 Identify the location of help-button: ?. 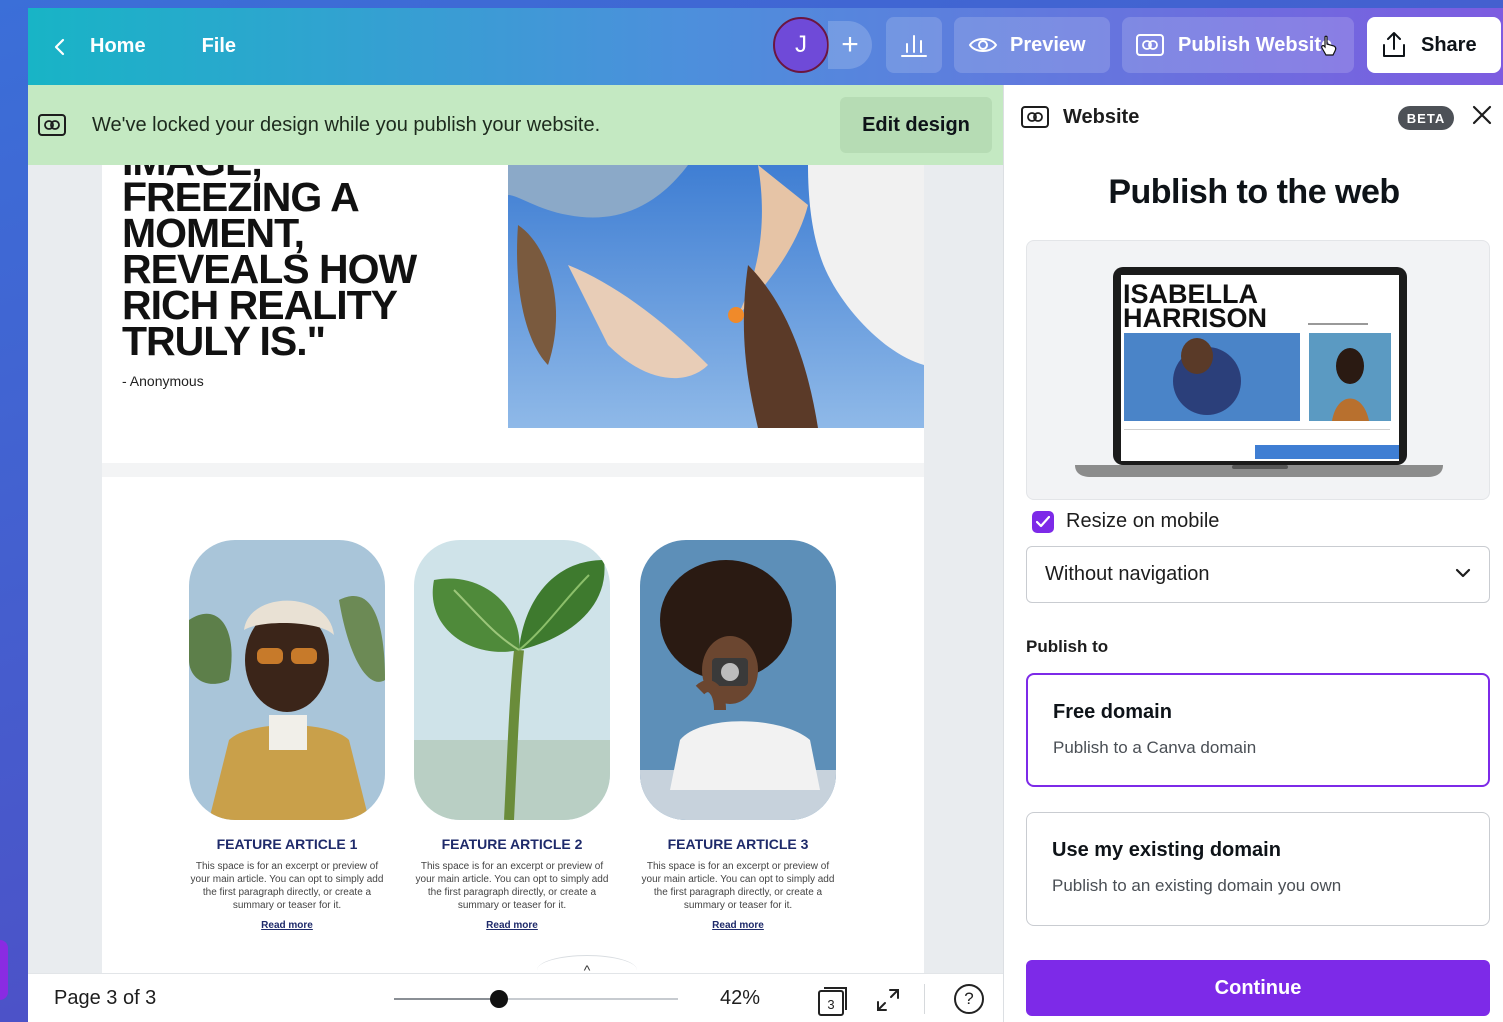
(969, 999).